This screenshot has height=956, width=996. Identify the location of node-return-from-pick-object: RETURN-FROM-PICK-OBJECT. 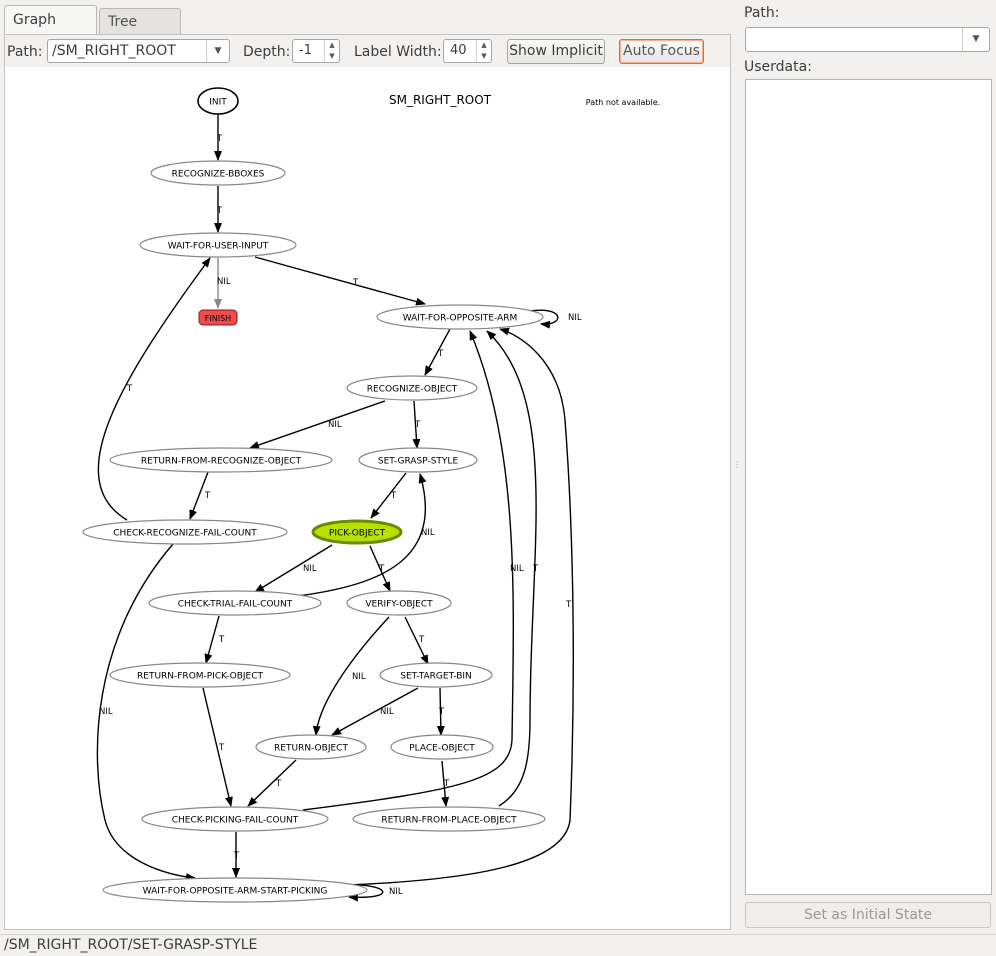
(200, 675).